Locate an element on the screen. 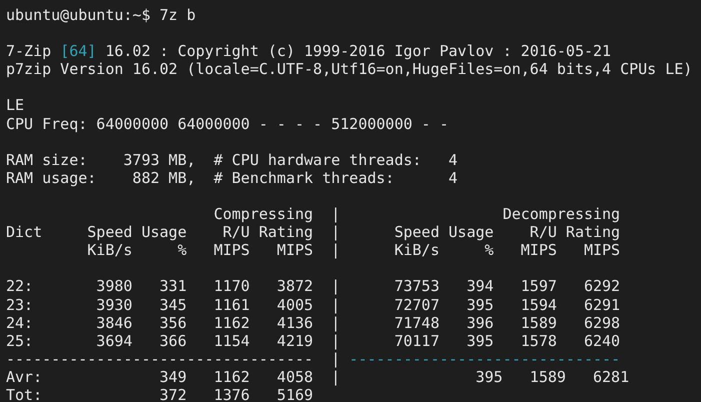  terminal-line: RAM usage: 882 MB, # Benchmark threads: 4 is located at coordinates (232, 177).